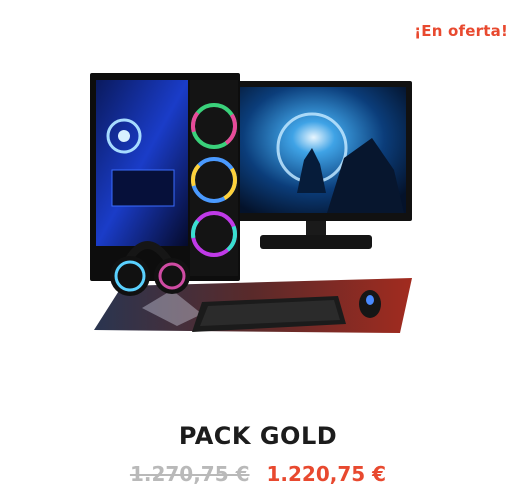 Image resolution: width=516 pixels, height=498 pixels. Describe the element at coordinates (322, 165) in the screenshot. I see `monitor-graphic` at that location.